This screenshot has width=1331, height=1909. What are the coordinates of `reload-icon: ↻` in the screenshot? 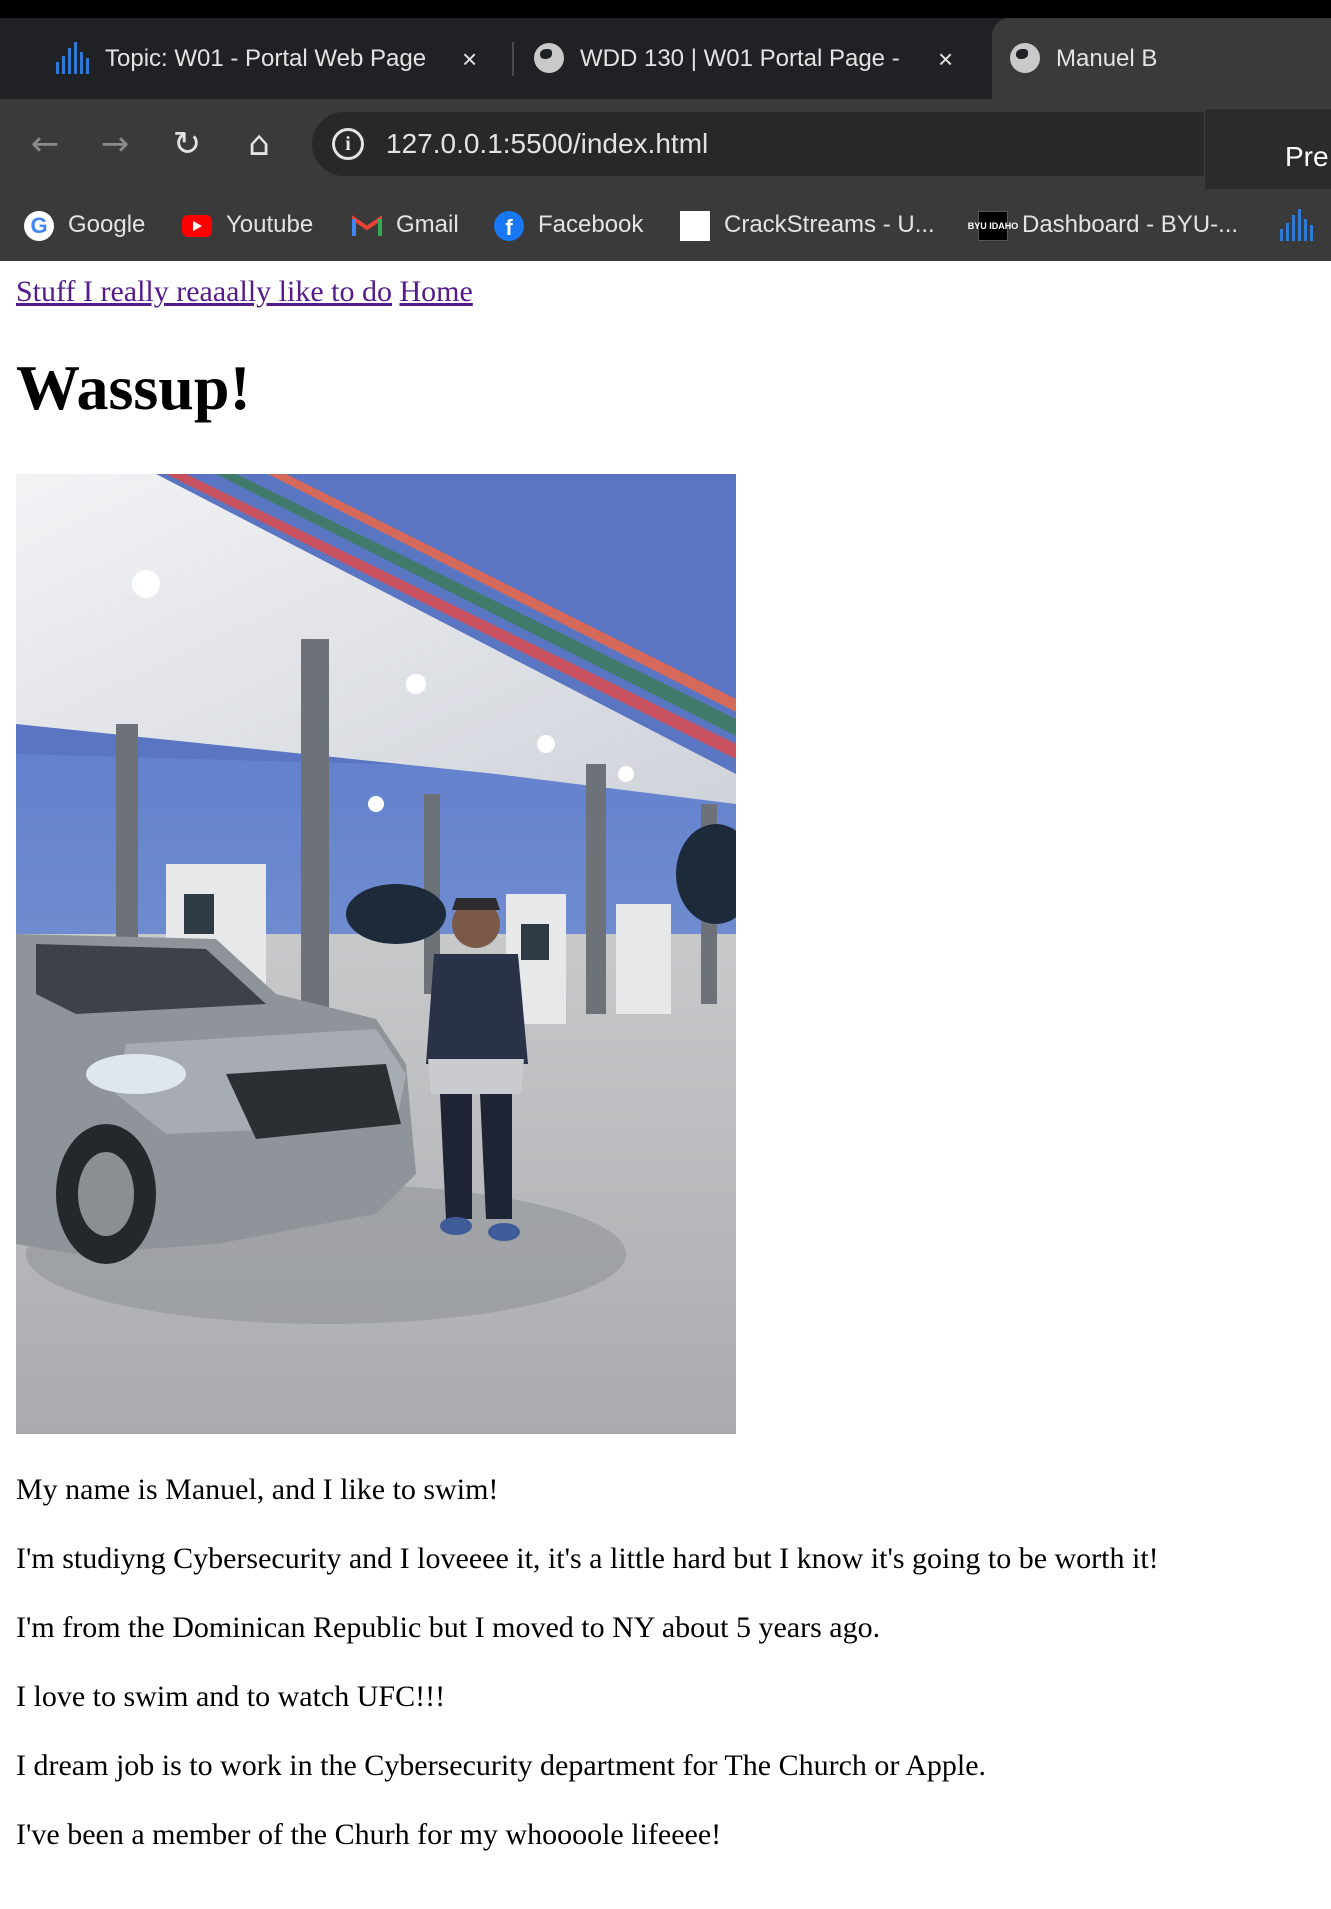 It's located at (187, 144).